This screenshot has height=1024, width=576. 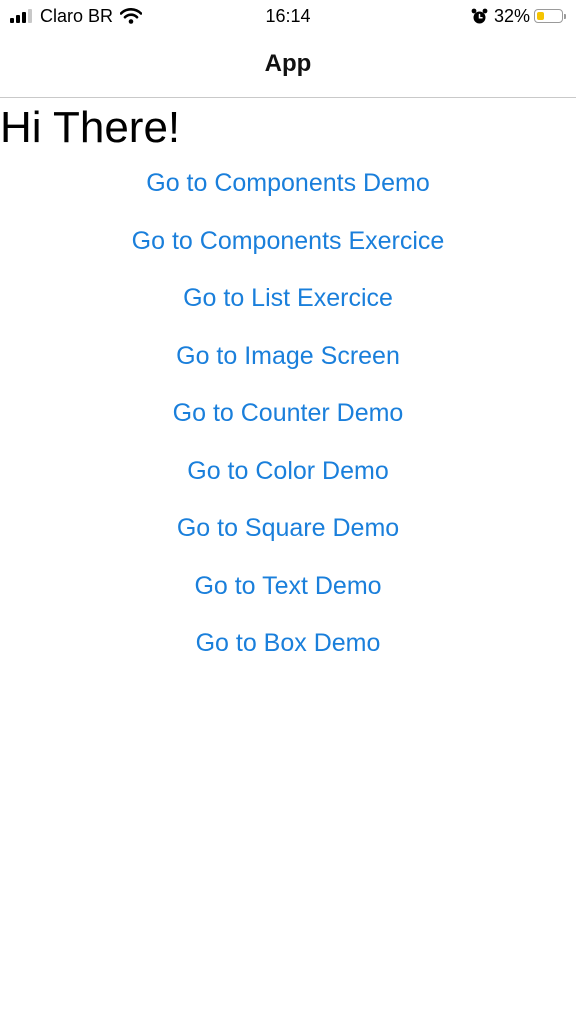 What do you see at coordinates (288, 242) in the screenshot?
I see `nav-link-button: Go to Components Exercice` at bounding box center [288, 242].